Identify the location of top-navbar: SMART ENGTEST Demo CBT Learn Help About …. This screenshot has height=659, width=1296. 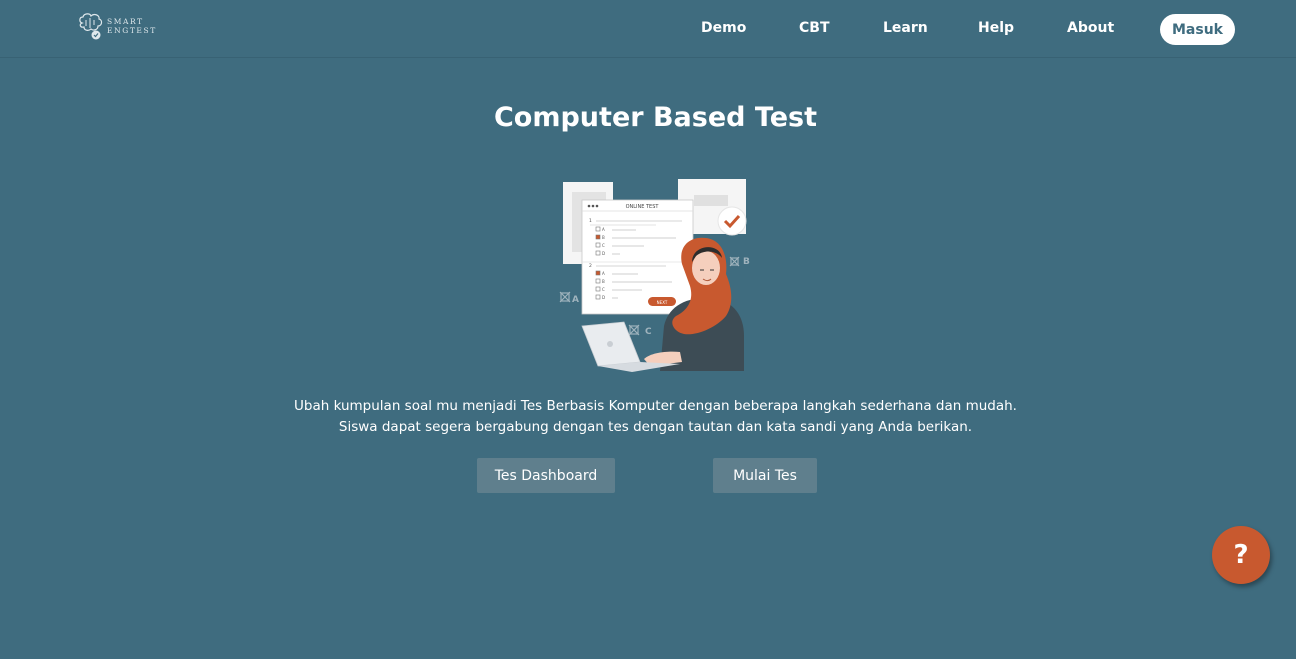
(648, 29).